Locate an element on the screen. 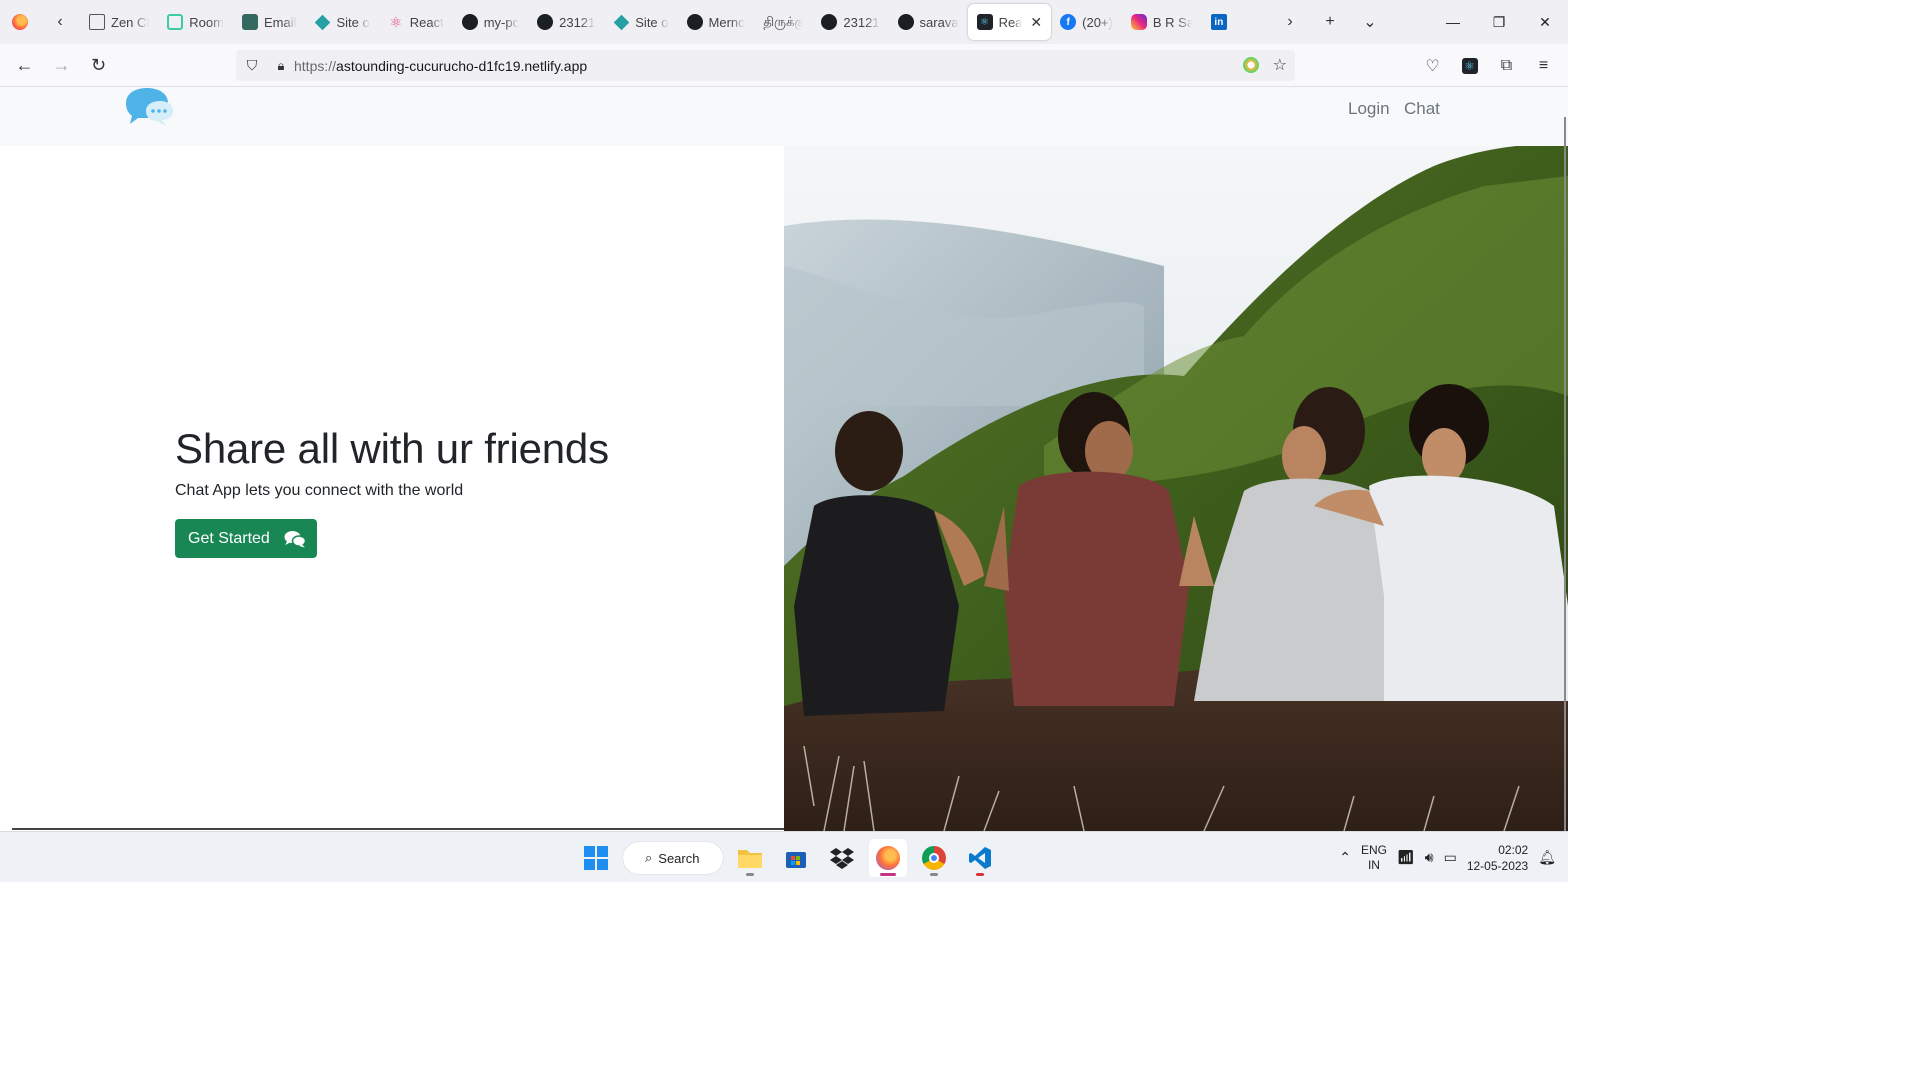  extension-badge-icon is located at coordinates (1251, 65).